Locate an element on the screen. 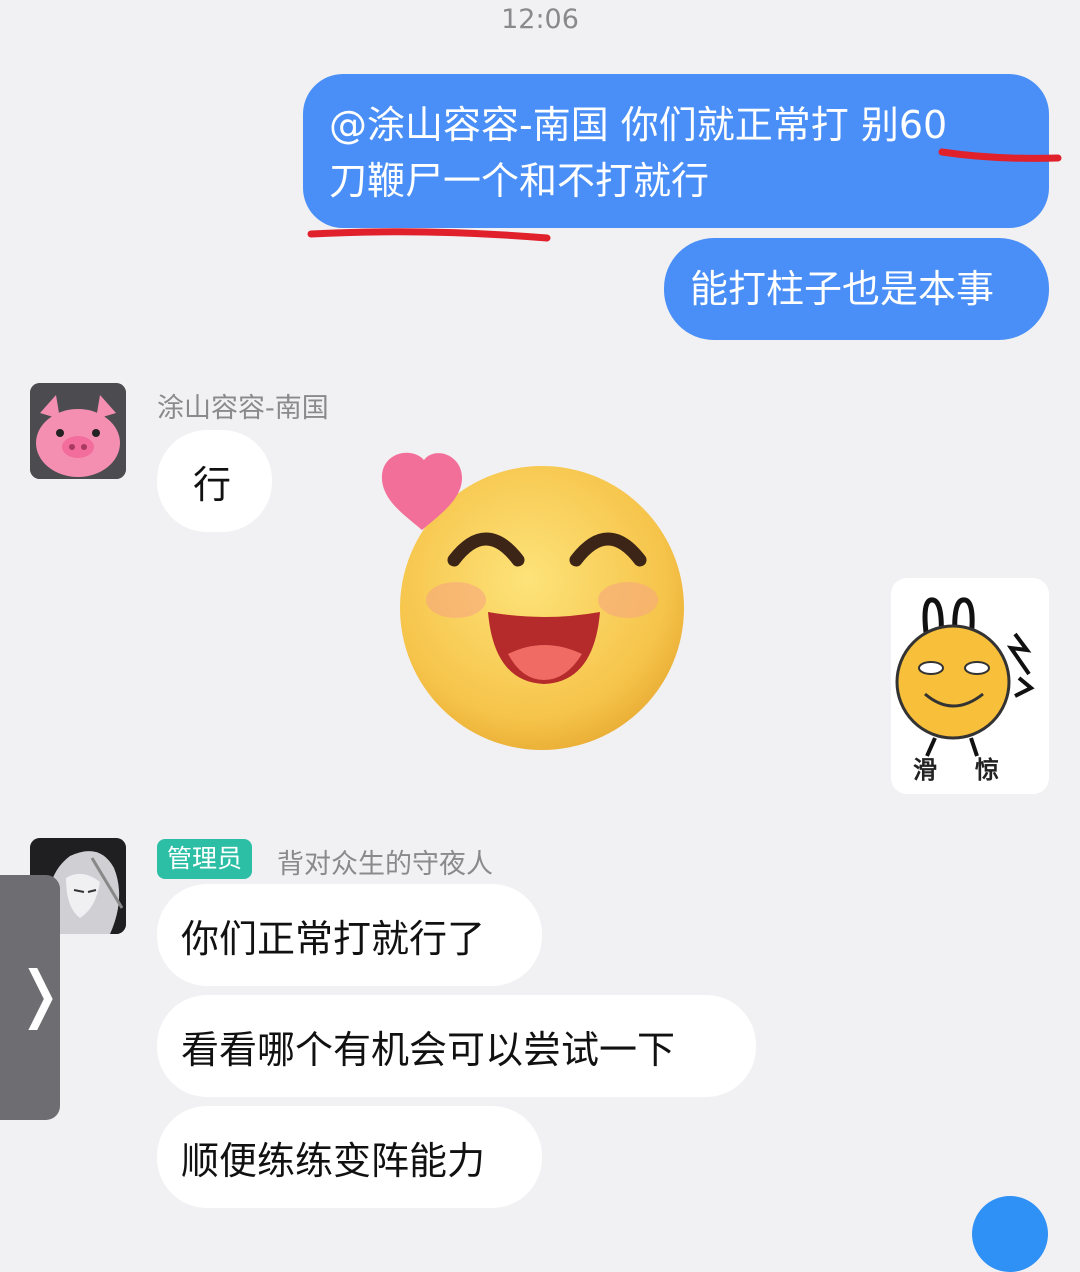 The height and width of the screenshot is (1272, 1080). incoming-message: 顺便练练变阵能力 is located at coordinates (349, 1157).